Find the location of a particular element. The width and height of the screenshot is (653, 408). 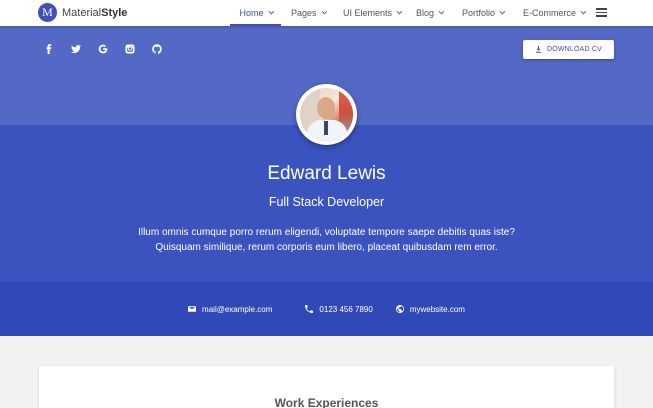

google-icon is located at coordinates (111, 49).